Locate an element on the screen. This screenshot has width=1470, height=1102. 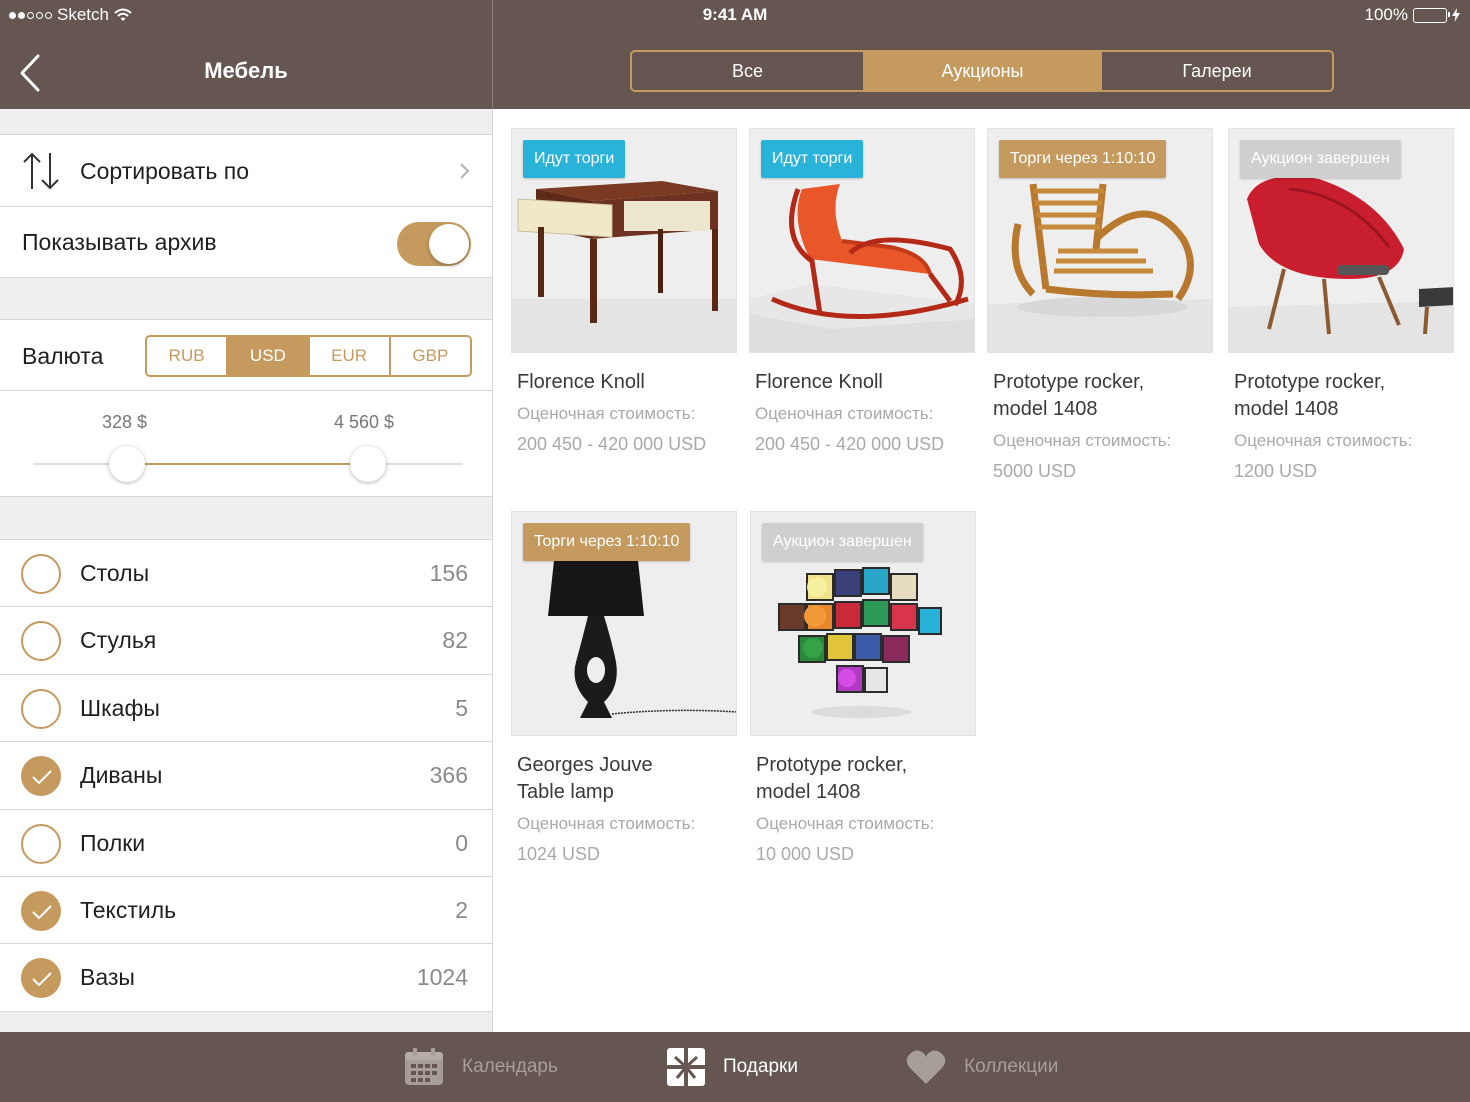
price-max-handle is located at coordinates (368, 464).